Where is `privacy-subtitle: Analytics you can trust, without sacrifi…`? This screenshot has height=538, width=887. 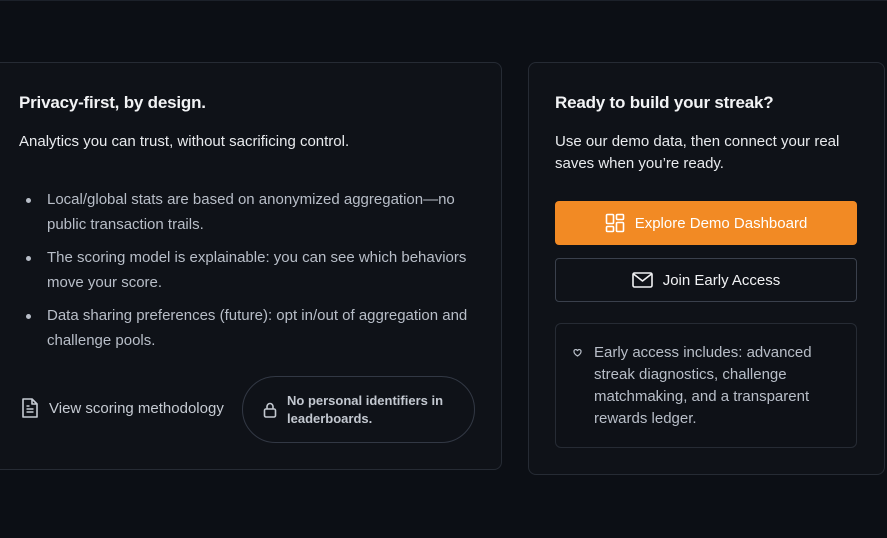
privacy-subtitle: Analytics you can trust, without sacrifi… is located at coordinates (184, 141).